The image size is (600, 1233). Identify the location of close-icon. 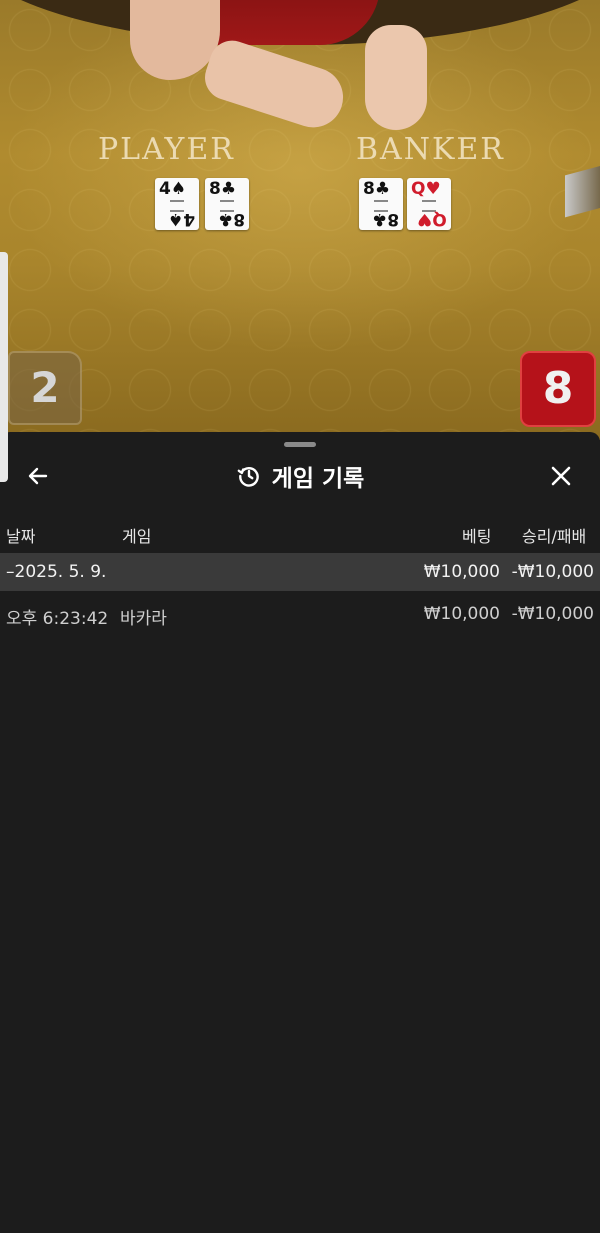
(561, 476).